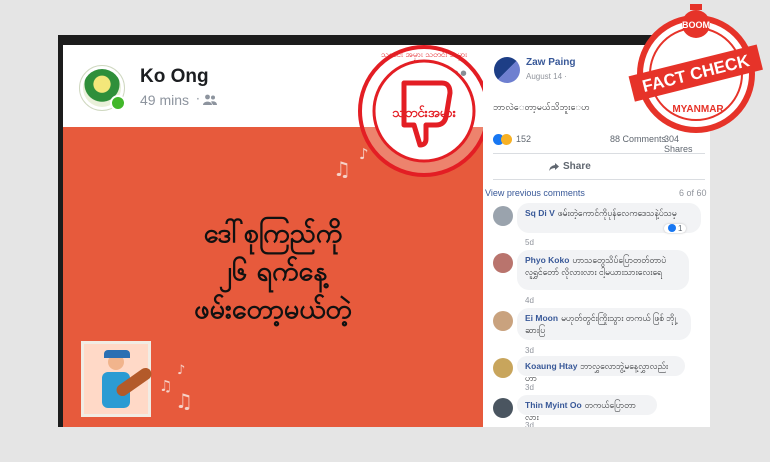 The width and height of the screenshot is (770, 462). Describe the element at coordinates (174, 77) in the screenshot. I see `page-name: Ko Ong` at that location.